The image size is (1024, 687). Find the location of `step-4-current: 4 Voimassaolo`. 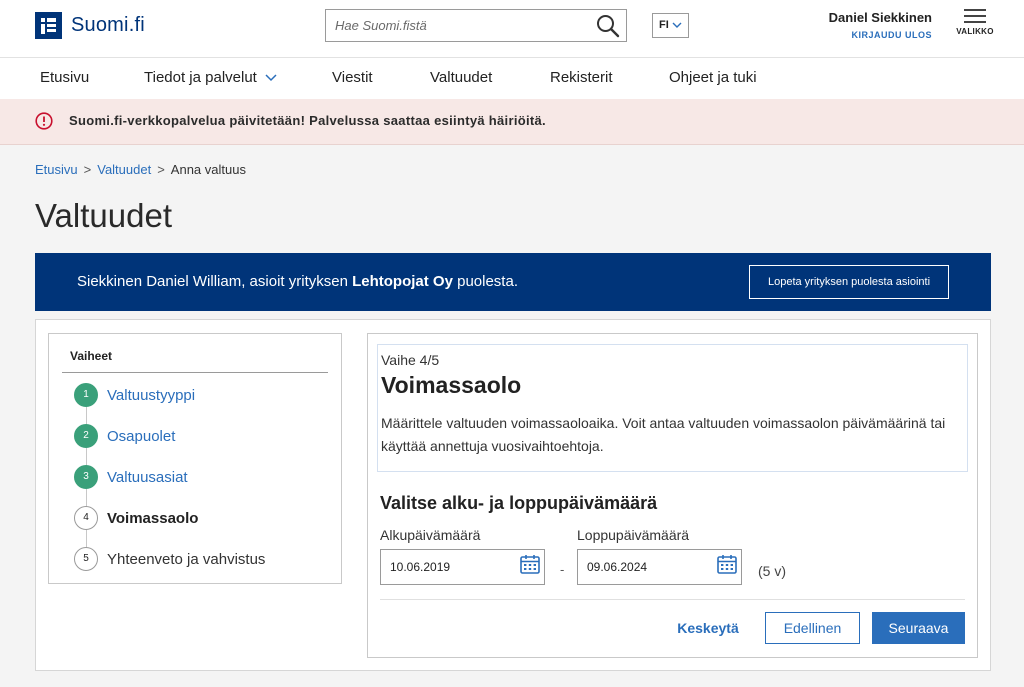

step-4-current: 4 Voimassaolo is located at coordinates (136, 518).